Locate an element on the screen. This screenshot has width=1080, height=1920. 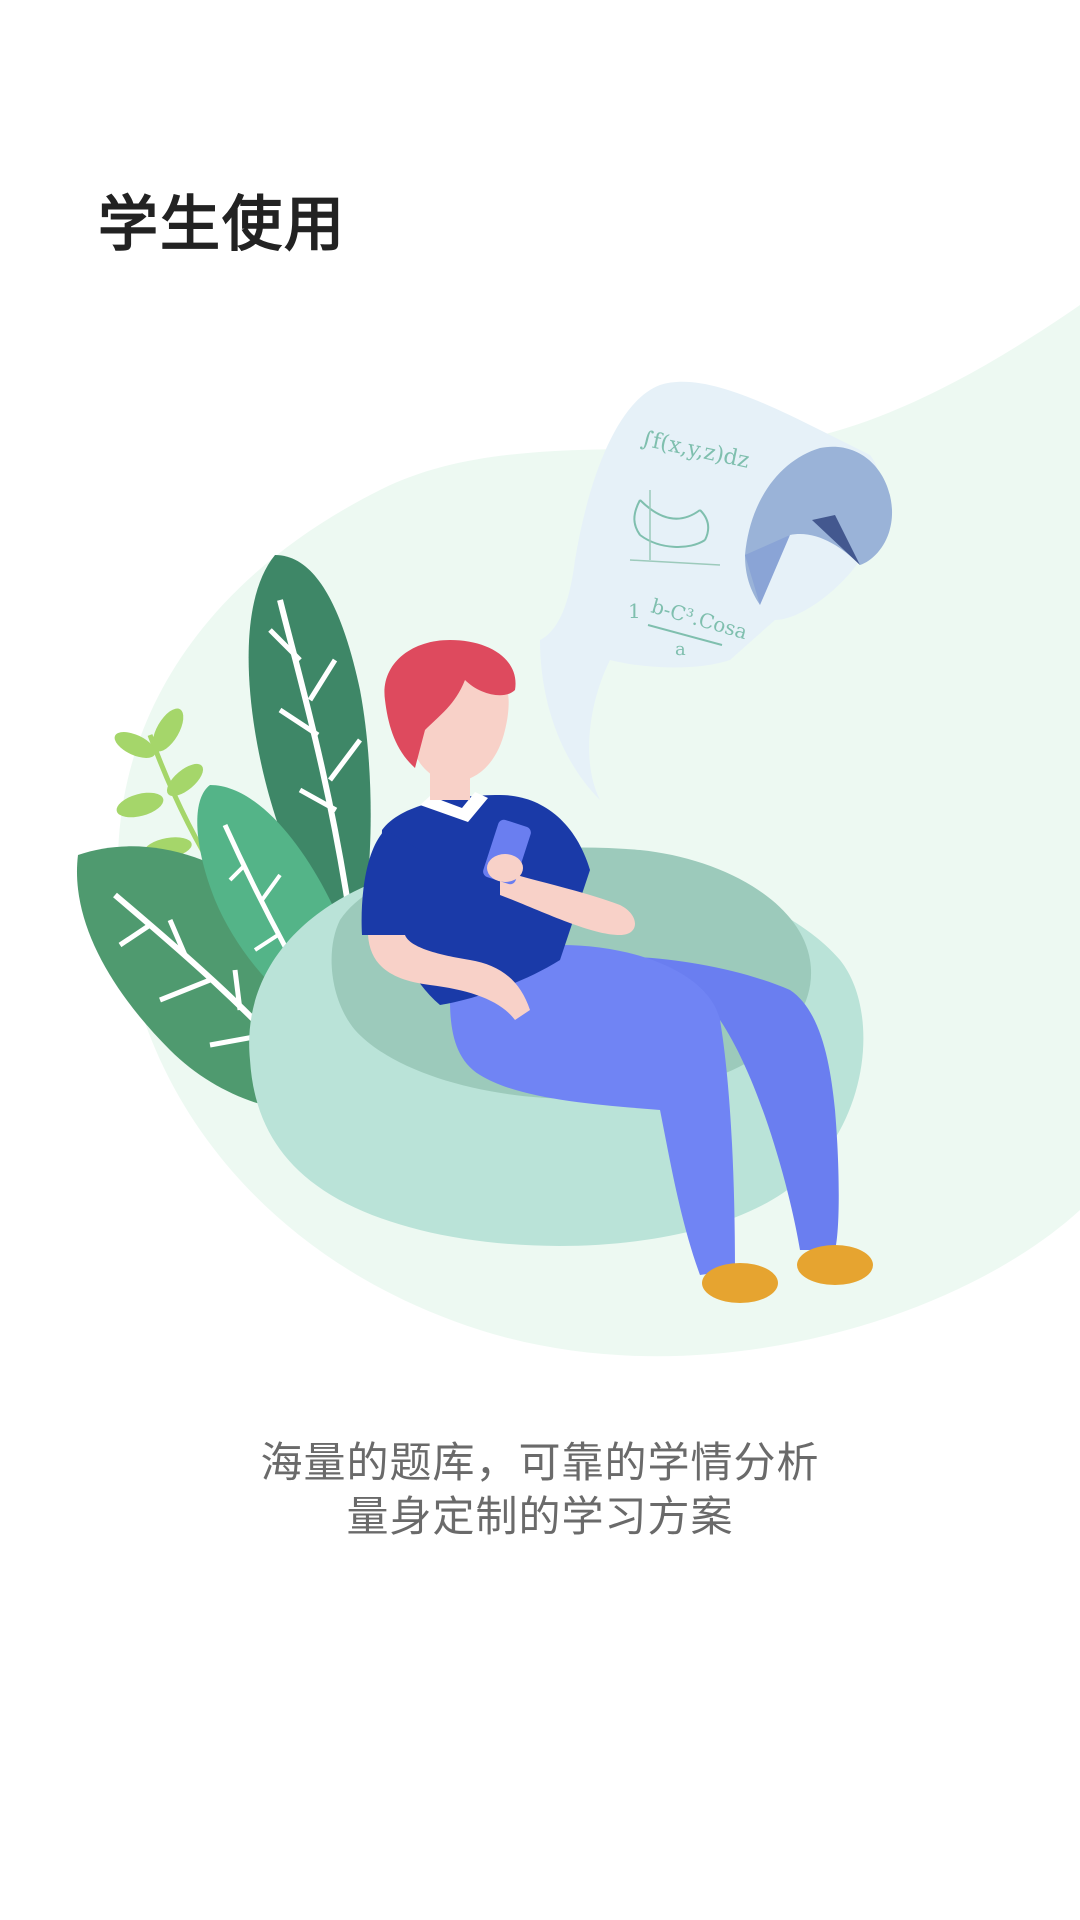
formula-prefix: 1 is located at coordinates (634, 611).